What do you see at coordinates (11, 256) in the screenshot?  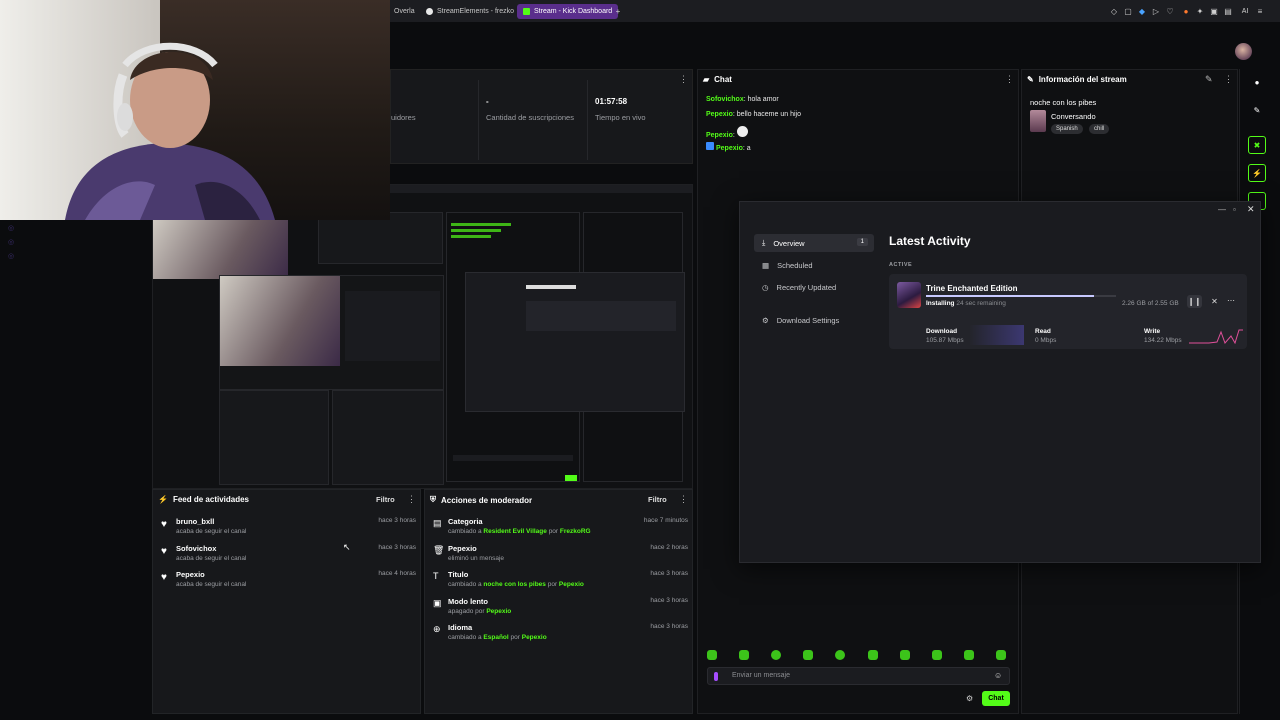 I see `sidebar-icon-3: ◎` at bounding box center [11, 256].